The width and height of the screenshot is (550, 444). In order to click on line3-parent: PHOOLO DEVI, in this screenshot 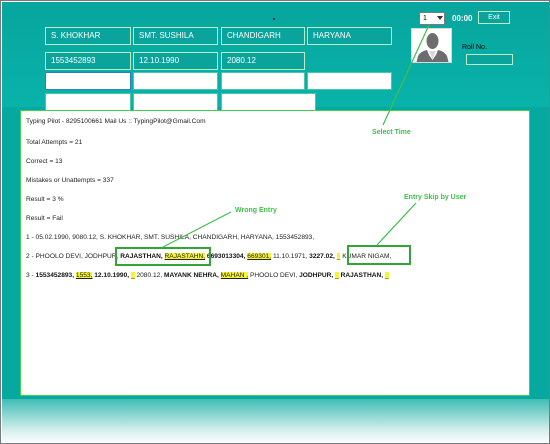, I will do `click(274, 275)`.